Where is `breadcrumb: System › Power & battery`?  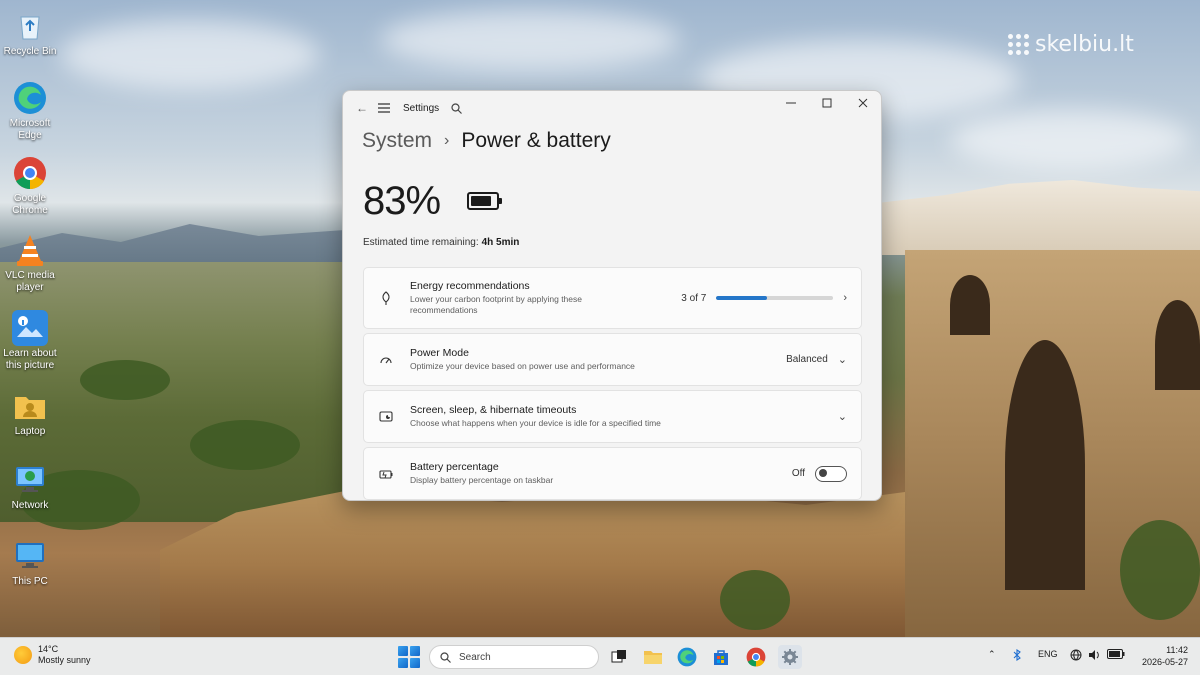 breadcrumb: System › Power & battery is located at coordinates (486, 141).